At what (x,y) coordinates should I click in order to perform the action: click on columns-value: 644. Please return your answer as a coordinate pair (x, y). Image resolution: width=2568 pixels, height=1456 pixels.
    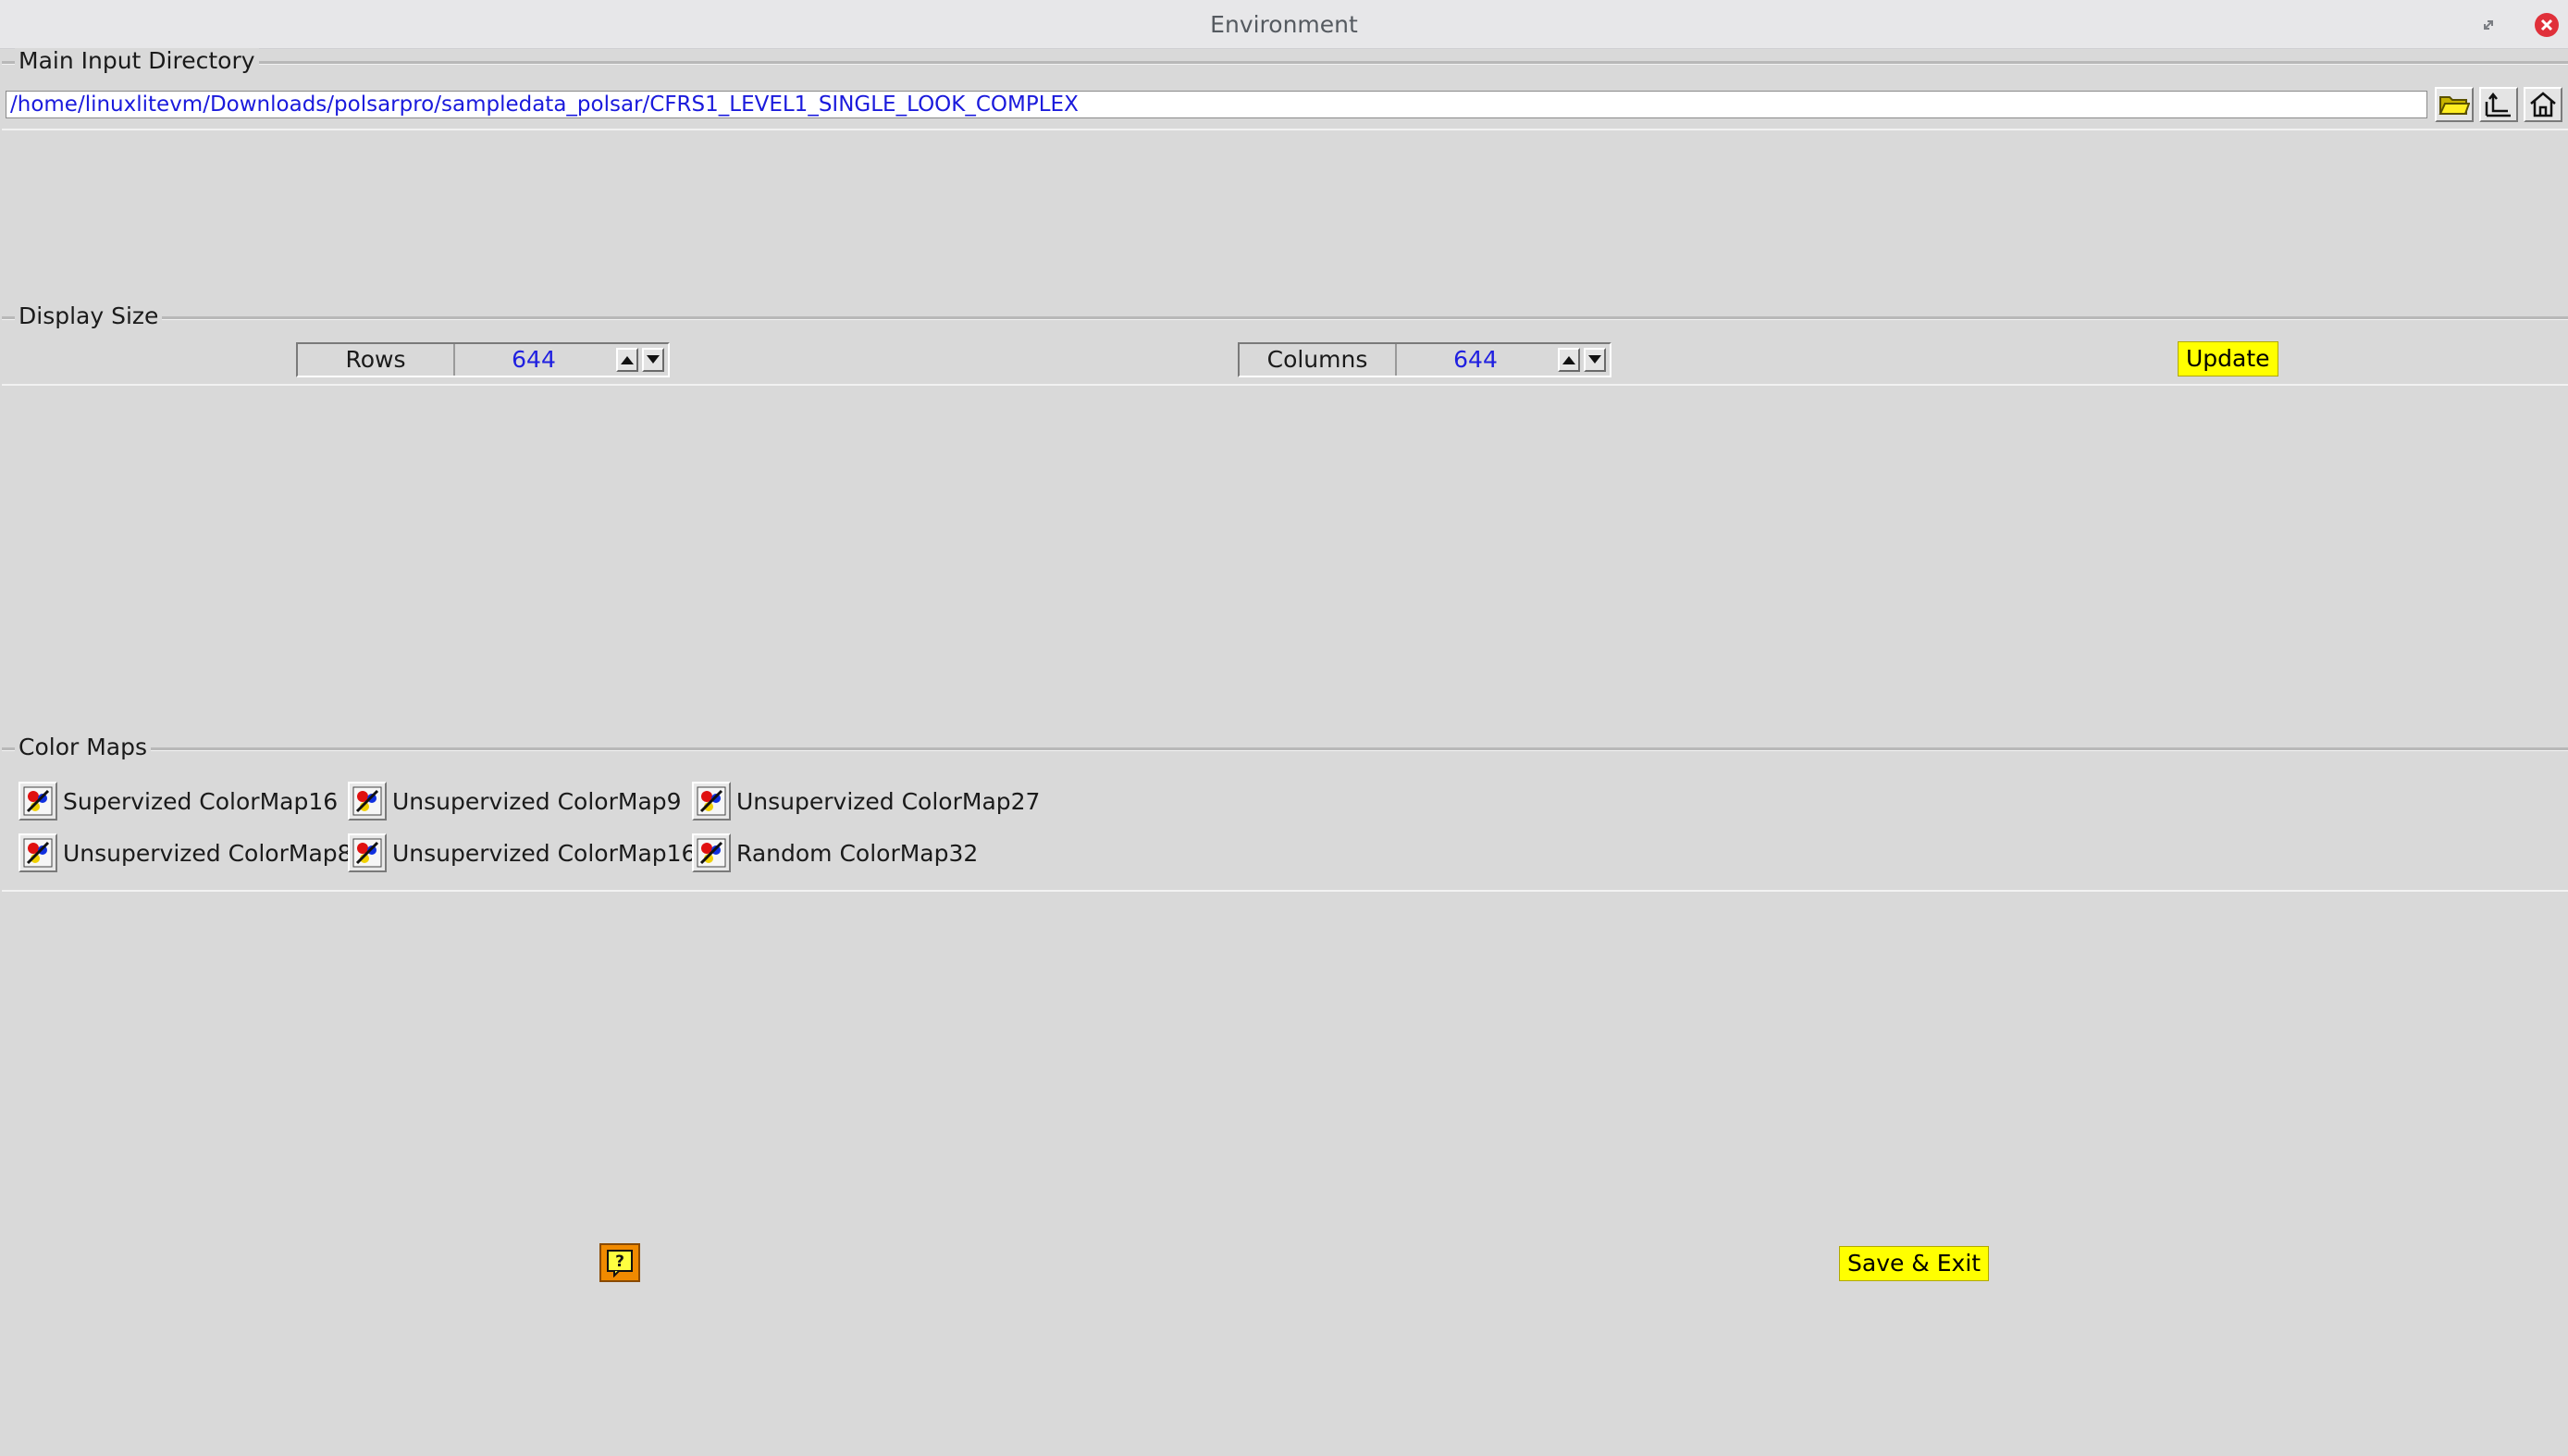
    Looking at the image, I should click on (1476, 360).